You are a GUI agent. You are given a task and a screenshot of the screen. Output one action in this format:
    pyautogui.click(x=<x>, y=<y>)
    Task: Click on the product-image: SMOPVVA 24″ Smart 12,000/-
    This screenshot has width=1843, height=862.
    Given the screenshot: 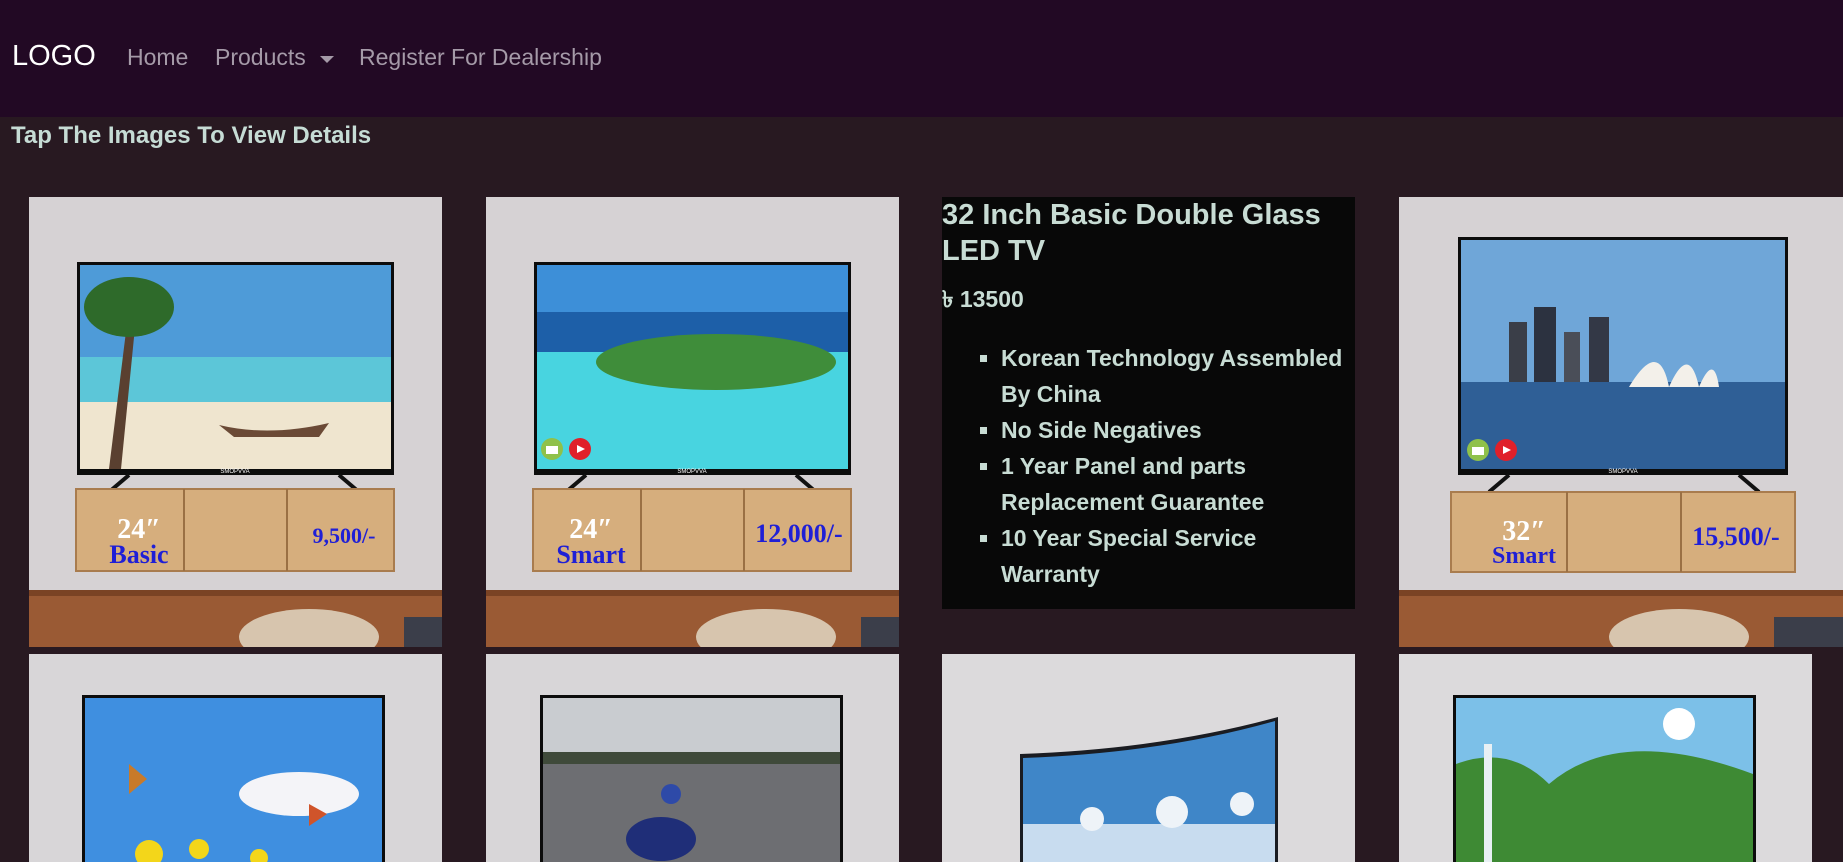 What is the action you would take?
    pyautogui.click(x=692, y=422)
    